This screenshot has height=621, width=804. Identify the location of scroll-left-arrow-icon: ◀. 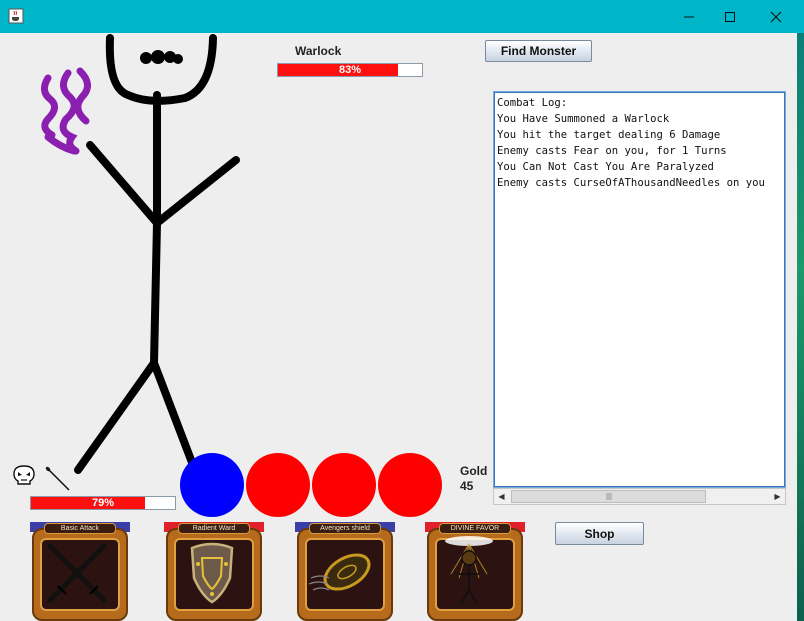
(501, 496).